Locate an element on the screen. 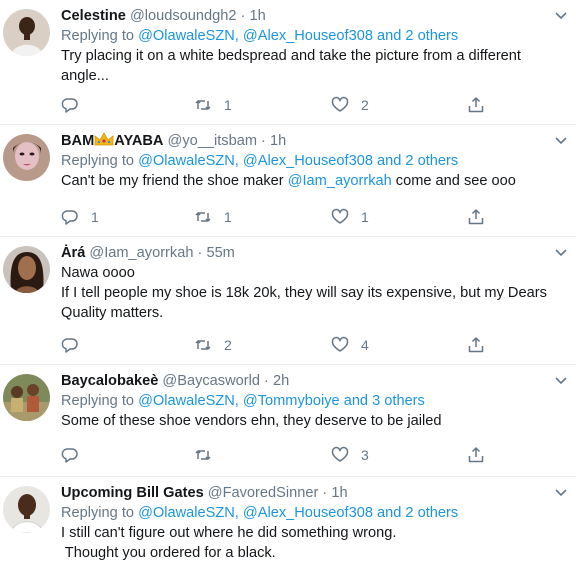  display-name: Baycalobakeè is located at coordinates (109, 381).